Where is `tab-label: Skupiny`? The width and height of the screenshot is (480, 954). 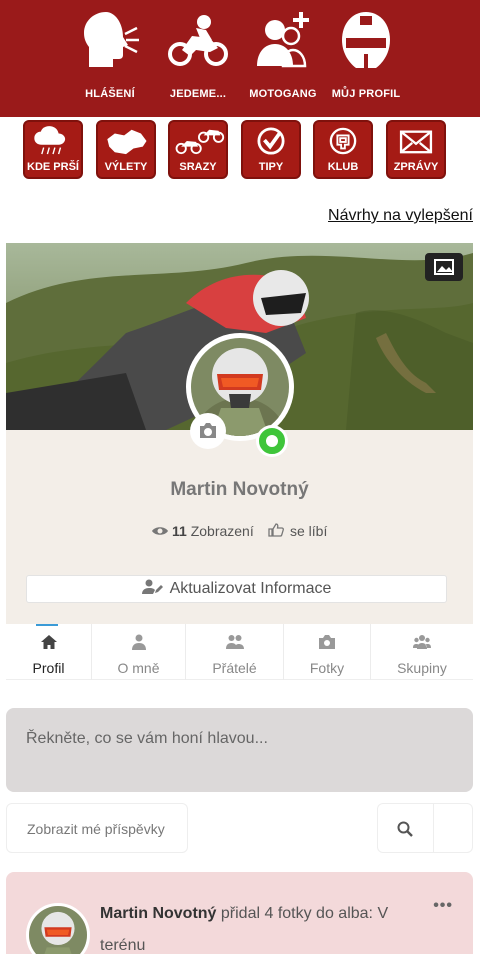
tab-label: Skupiny is located at coordinates (422, 668).